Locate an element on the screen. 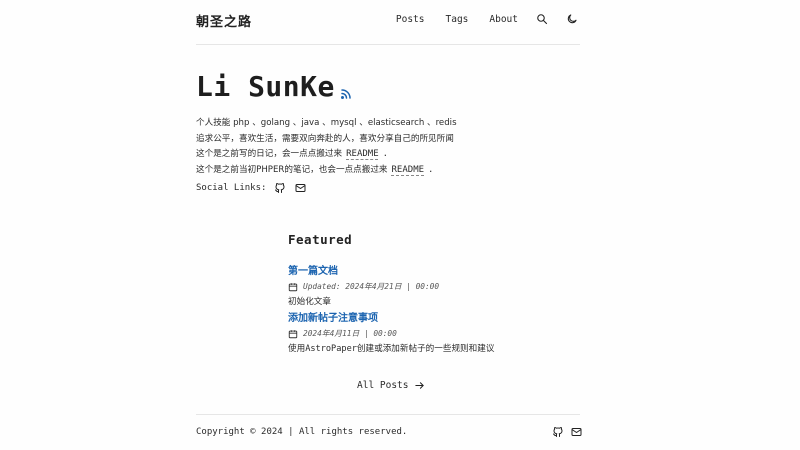  search-icon is located at coordinates (542, 19).